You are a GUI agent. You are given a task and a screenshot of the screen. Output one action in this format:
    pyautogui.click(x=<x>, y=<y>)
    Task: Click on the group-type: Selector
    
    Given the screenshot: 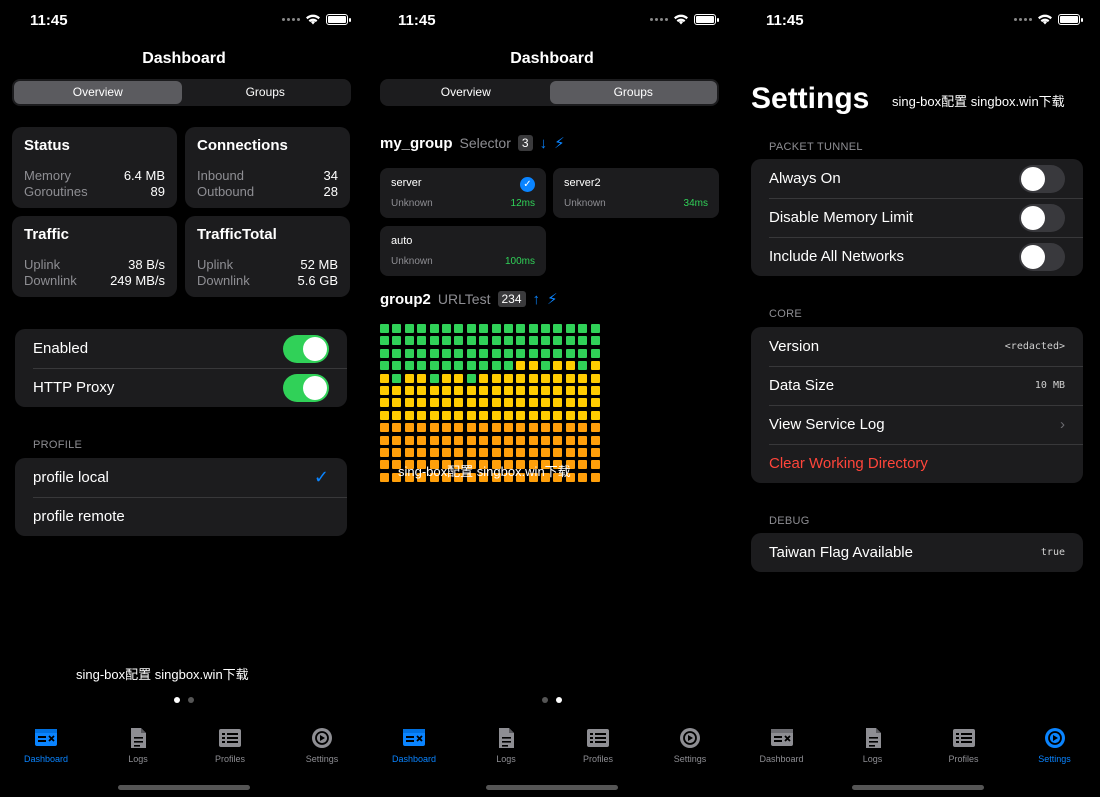 What is the action you would take?
    pyautogui.click(x=485, y=143)
    